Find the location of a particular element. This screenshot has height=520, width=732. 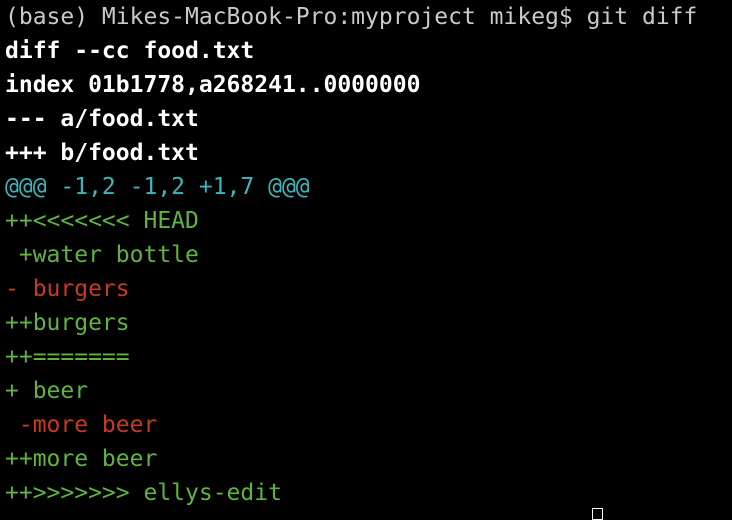

conflict-marker-incoming: ++>>>>>>> ellys-edit is located at coordinates (143, 493).